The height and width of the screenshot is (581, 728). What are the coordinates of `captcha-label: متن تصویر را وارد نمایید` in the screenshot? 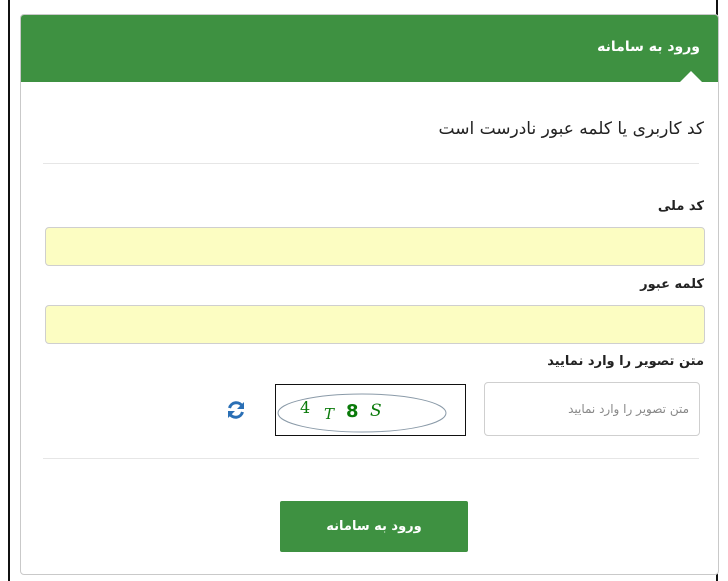 It's located at (625, 361).